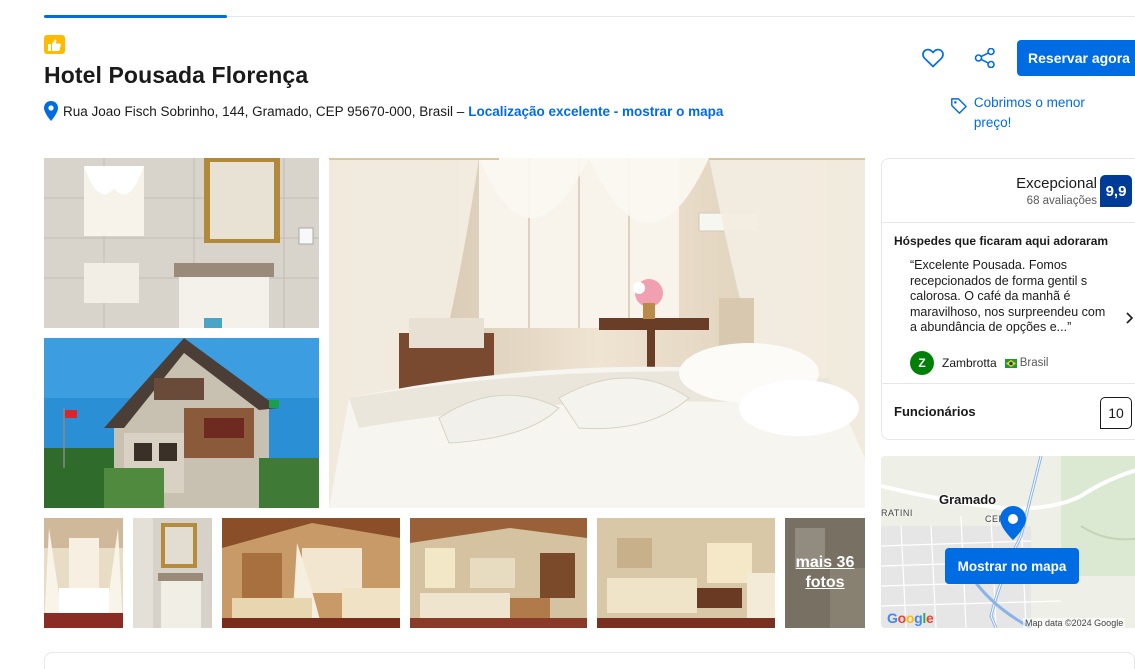  What do you see at coordinates (1061, 201) in the screenshot?
I see `rating-count: 68 avaliações` at bounding box center [1061, 201].